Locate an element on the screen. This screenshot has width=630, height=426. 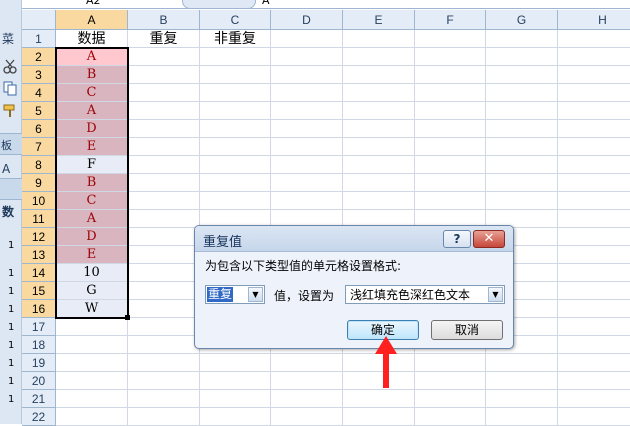
cell-h2 is located at coordinates (594, 57).